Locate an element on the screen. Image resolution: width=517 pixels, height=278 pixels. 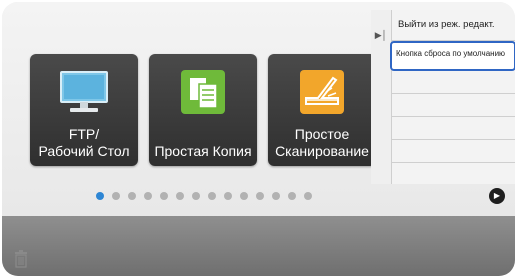
monitor-icon is located at coordinates (84, 91).